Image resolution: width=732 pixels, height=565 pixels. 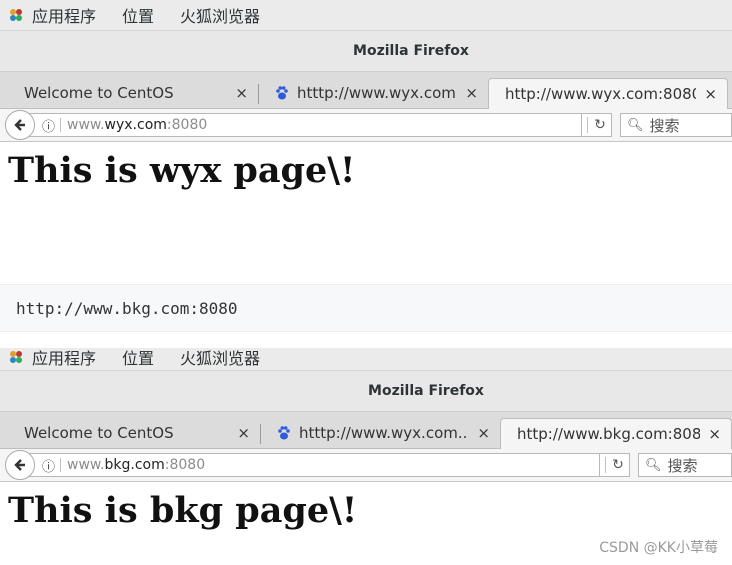 I want to click on tab-wyx-8080-active: http://www.wyx.com:8080/ ×, so click(x=608, y=93).